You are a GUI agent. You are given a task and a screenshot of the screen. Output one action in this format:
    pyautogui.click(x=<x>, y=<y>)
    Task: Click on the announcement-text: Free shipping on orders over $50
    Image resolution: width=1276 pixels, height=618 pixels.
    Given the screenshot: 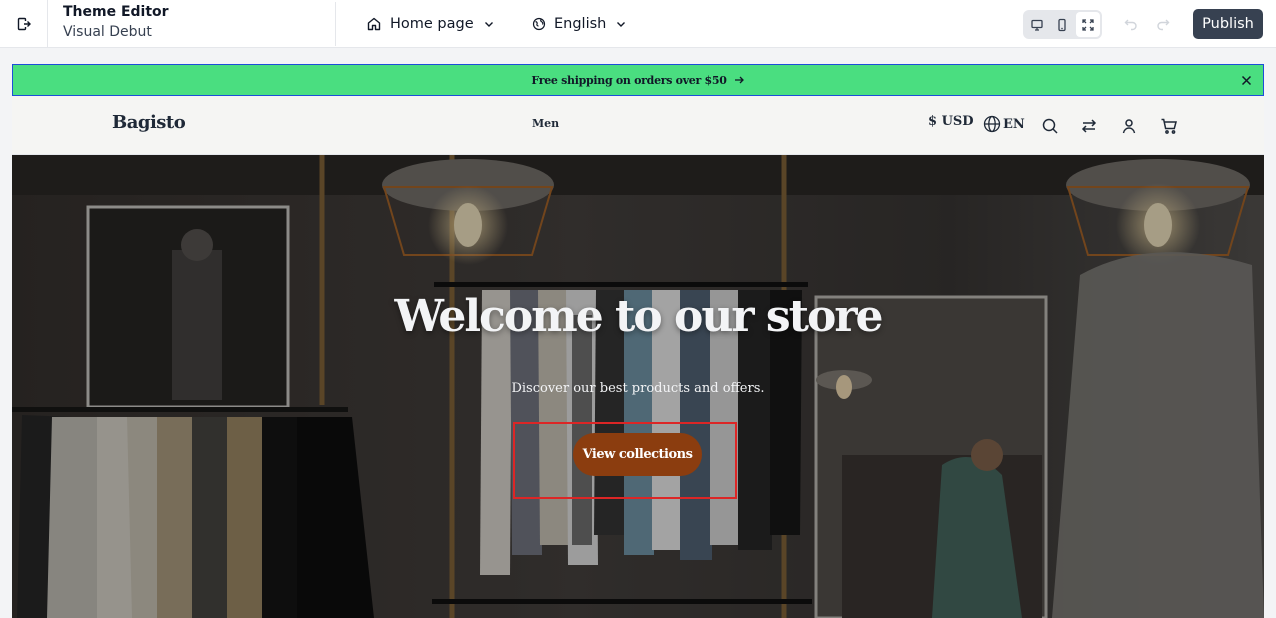 What is the action you would take?
    pyautogui.click(x=629, y=80)
    